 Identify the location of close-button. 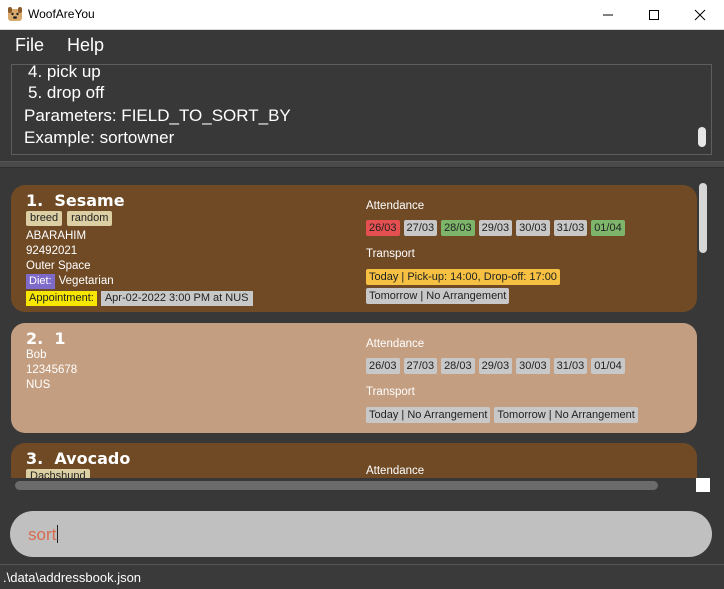
(700, 15).